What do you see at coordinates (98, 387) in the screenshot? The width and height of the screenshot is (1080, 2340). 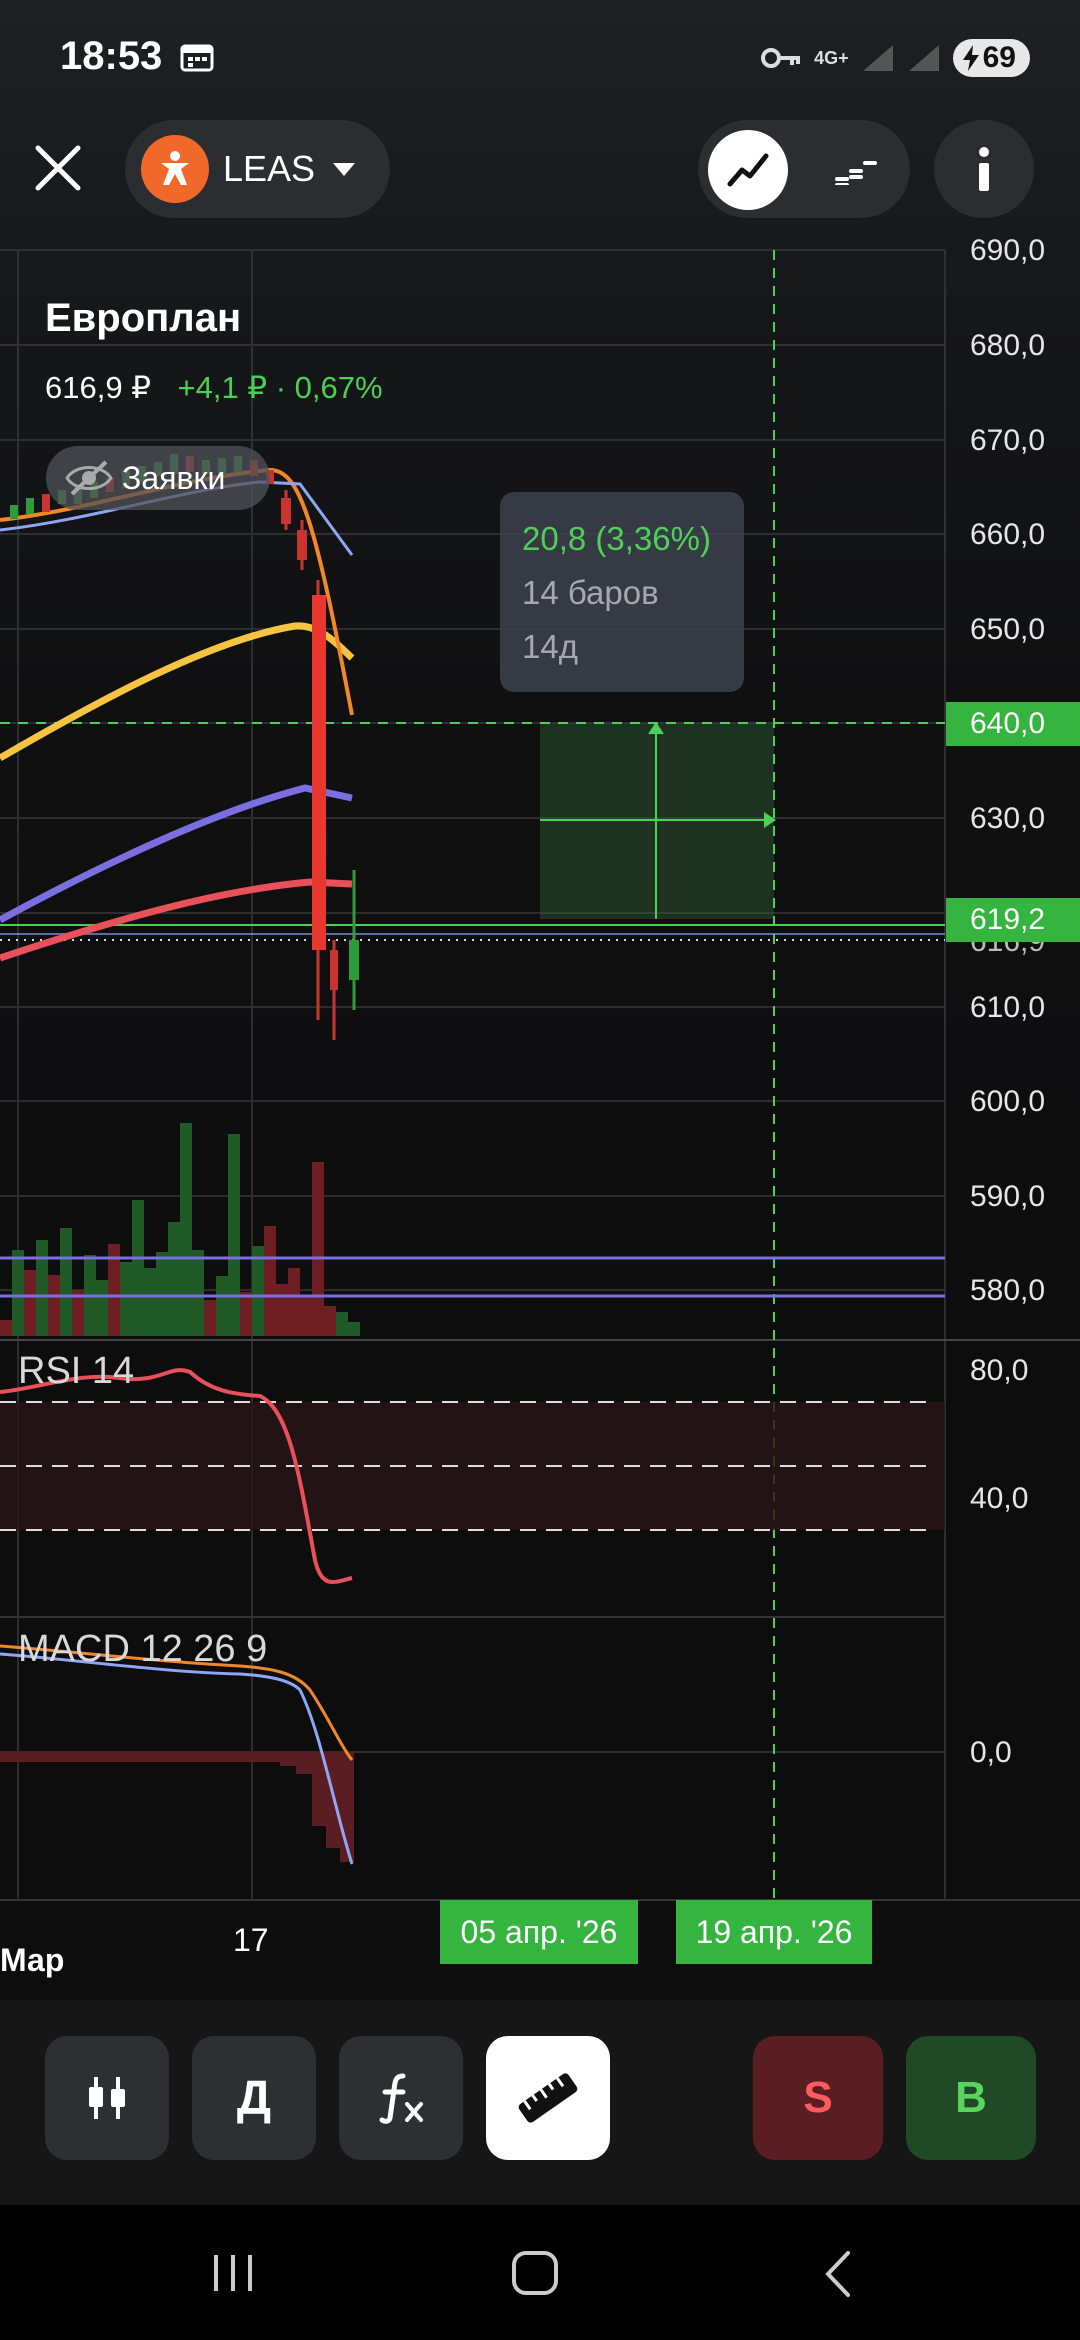 I see `instrument-price: 616,9 ₽` at bounding box center [98, 387].